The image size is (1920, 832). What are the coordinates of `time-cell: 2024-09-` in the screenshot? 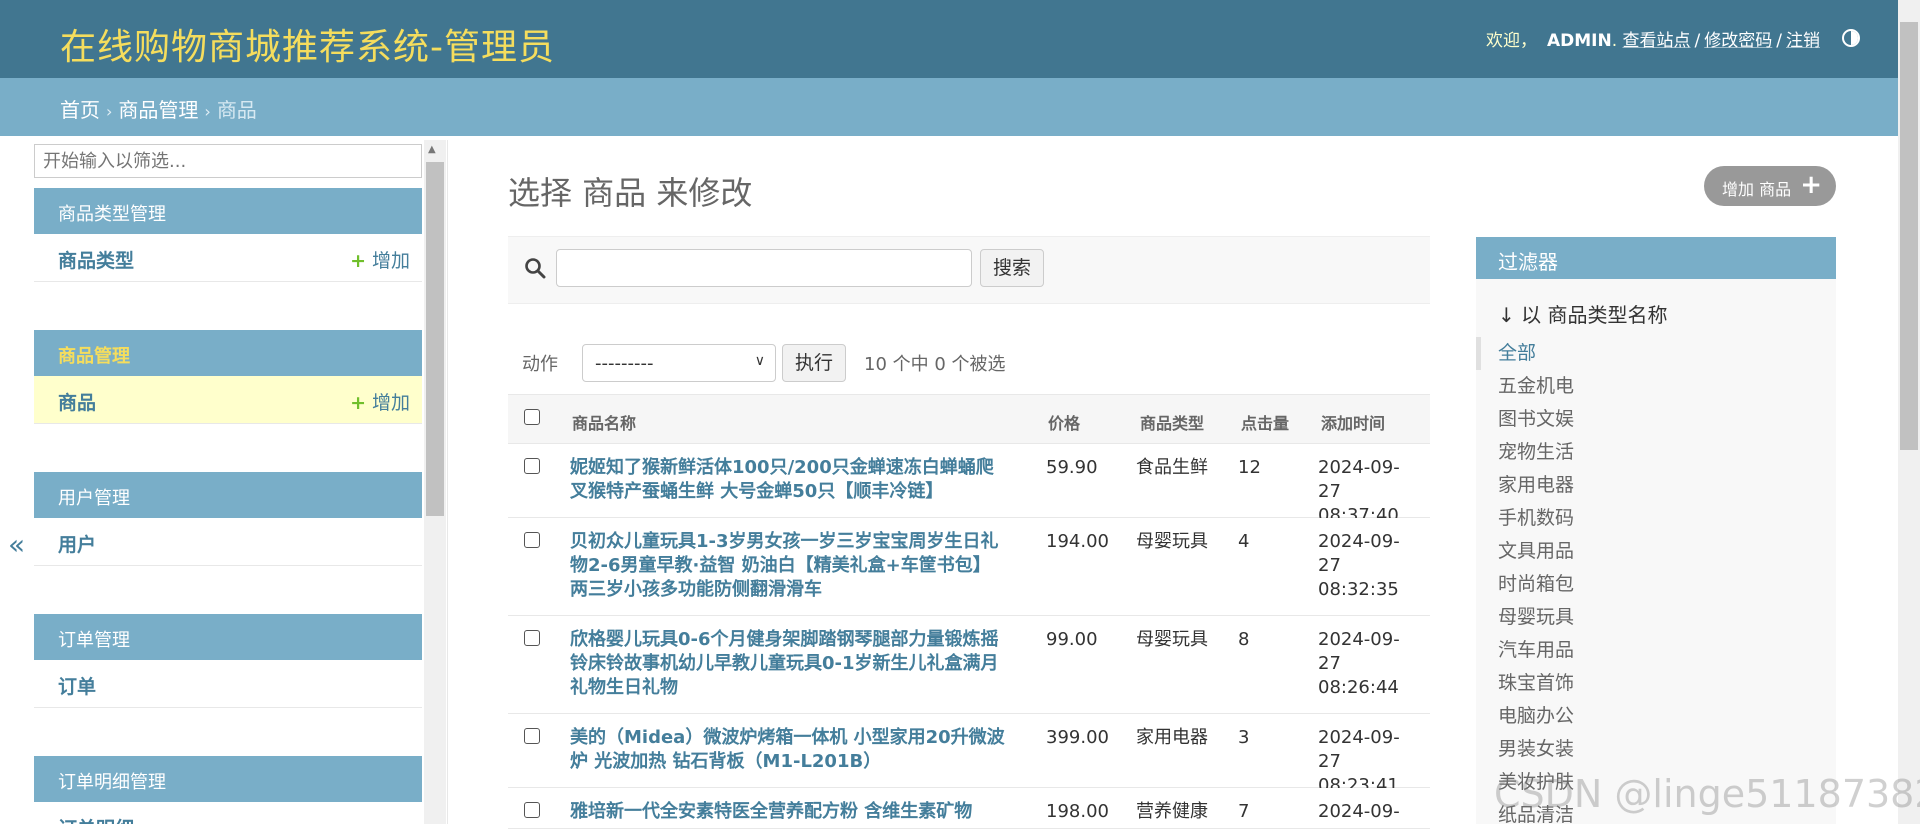 It's located at (1359, 811).